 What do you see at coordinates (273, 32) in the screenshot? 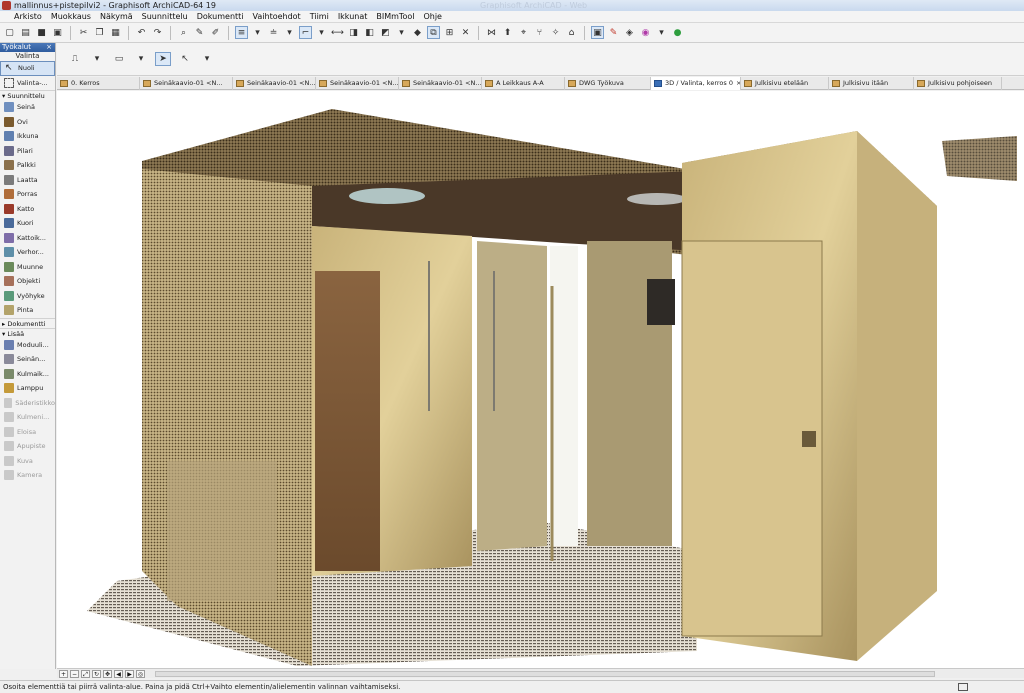
I see `pen-set-icon: ≐` at bounding box center [273, 32].